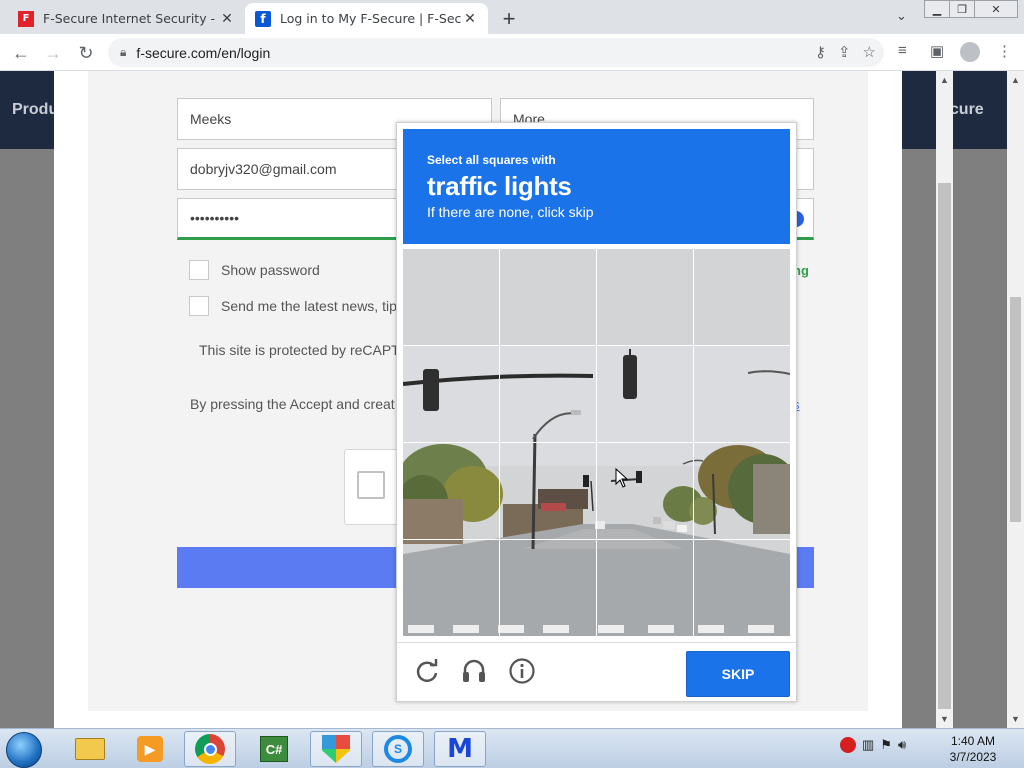  Describe the element at coordinates (309, 306) in the screenshot. I see `newsletter-label: Send me the latest news, tip` at that location.